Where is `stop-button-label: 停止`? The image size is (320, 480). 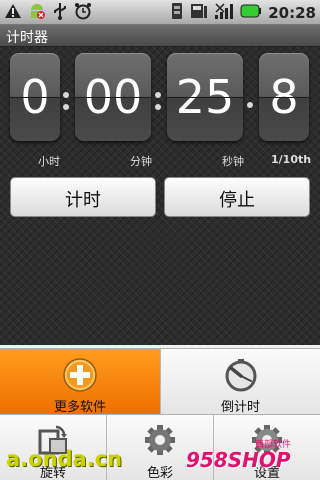 stop-button-label: 停止 is located at coordinates (237, 200).